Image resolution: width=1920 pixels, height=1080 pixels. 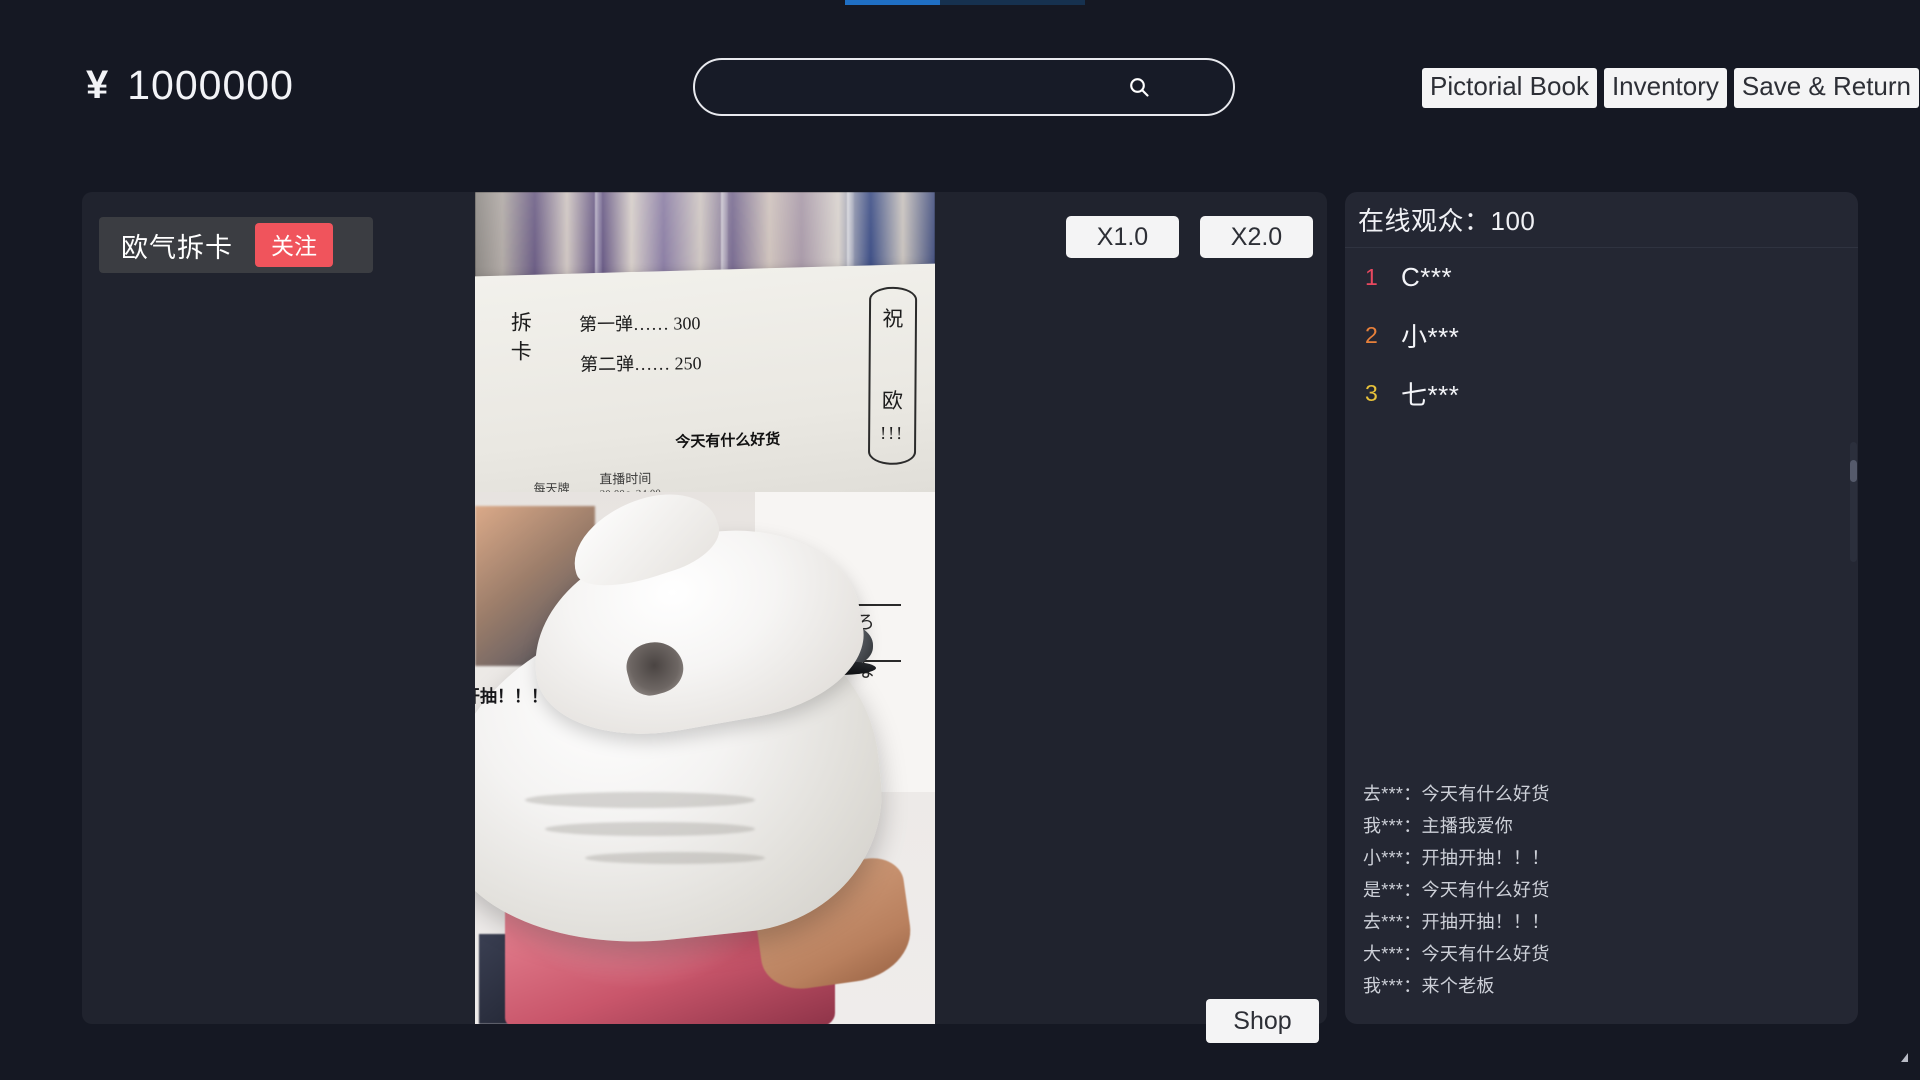 What do you see at coordinates (1427, 276) in the screenshot?
I see `rank-viewer-name: C***` at bounding box center [1427, 276].